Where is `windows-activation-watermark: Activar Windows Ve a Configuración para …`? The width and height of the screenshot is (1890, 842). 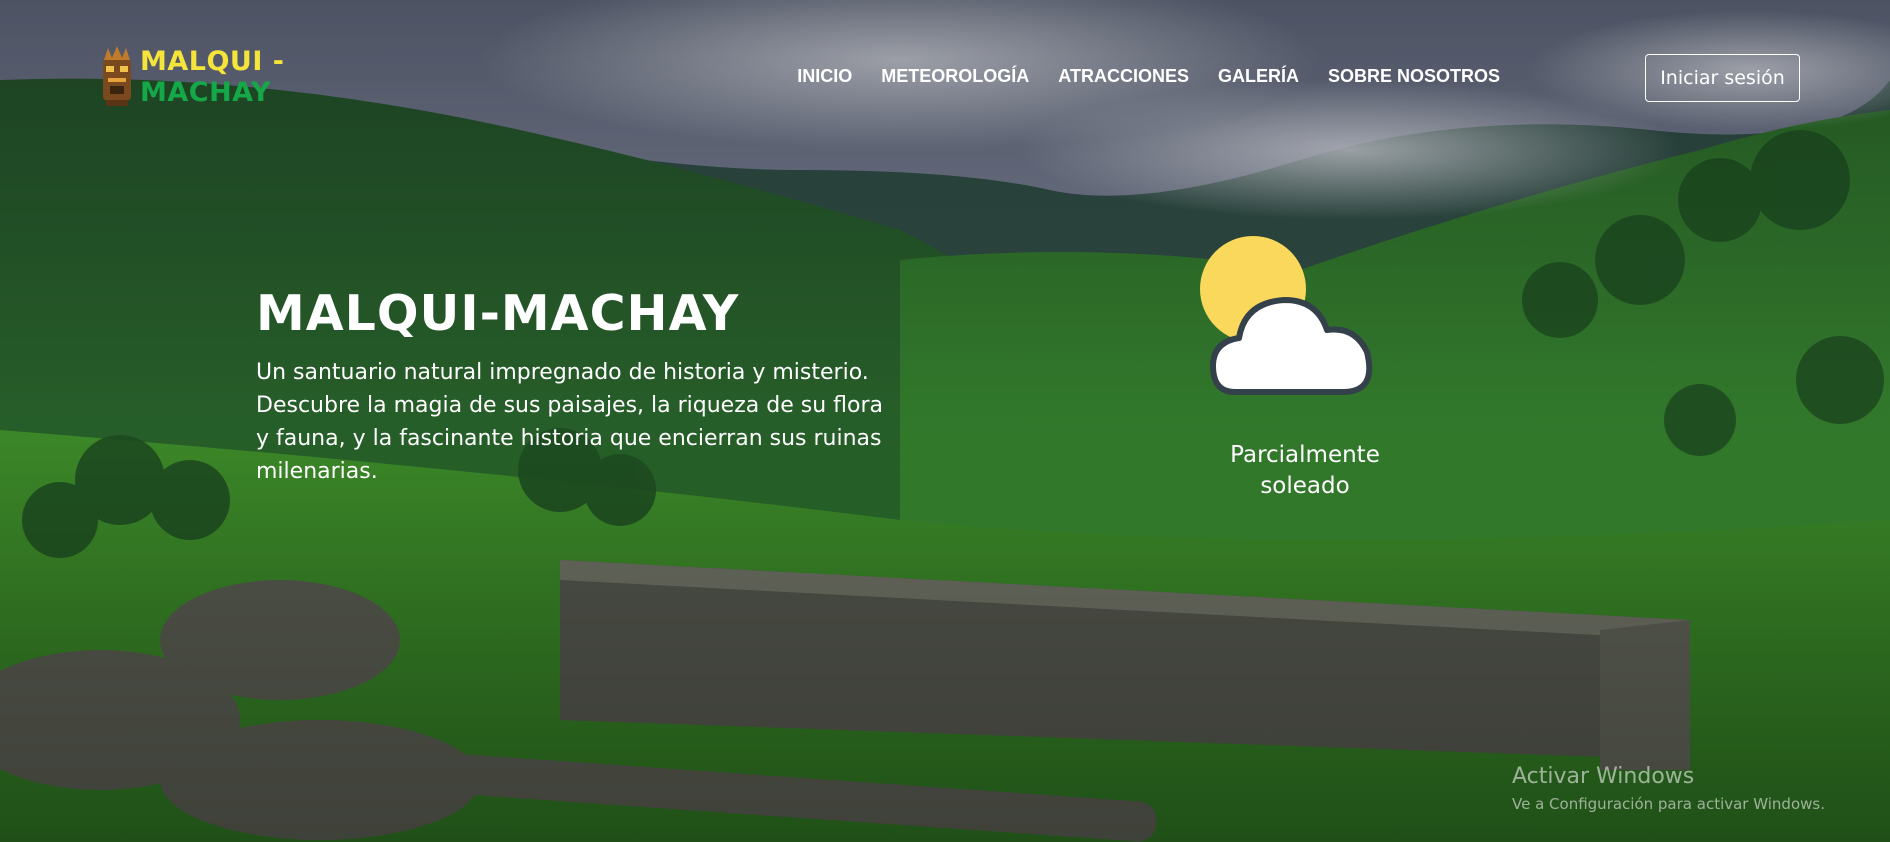
windows-activation-watermark: Activar Windows Ve a Configuración para … is located at coordinates (1668, 788).